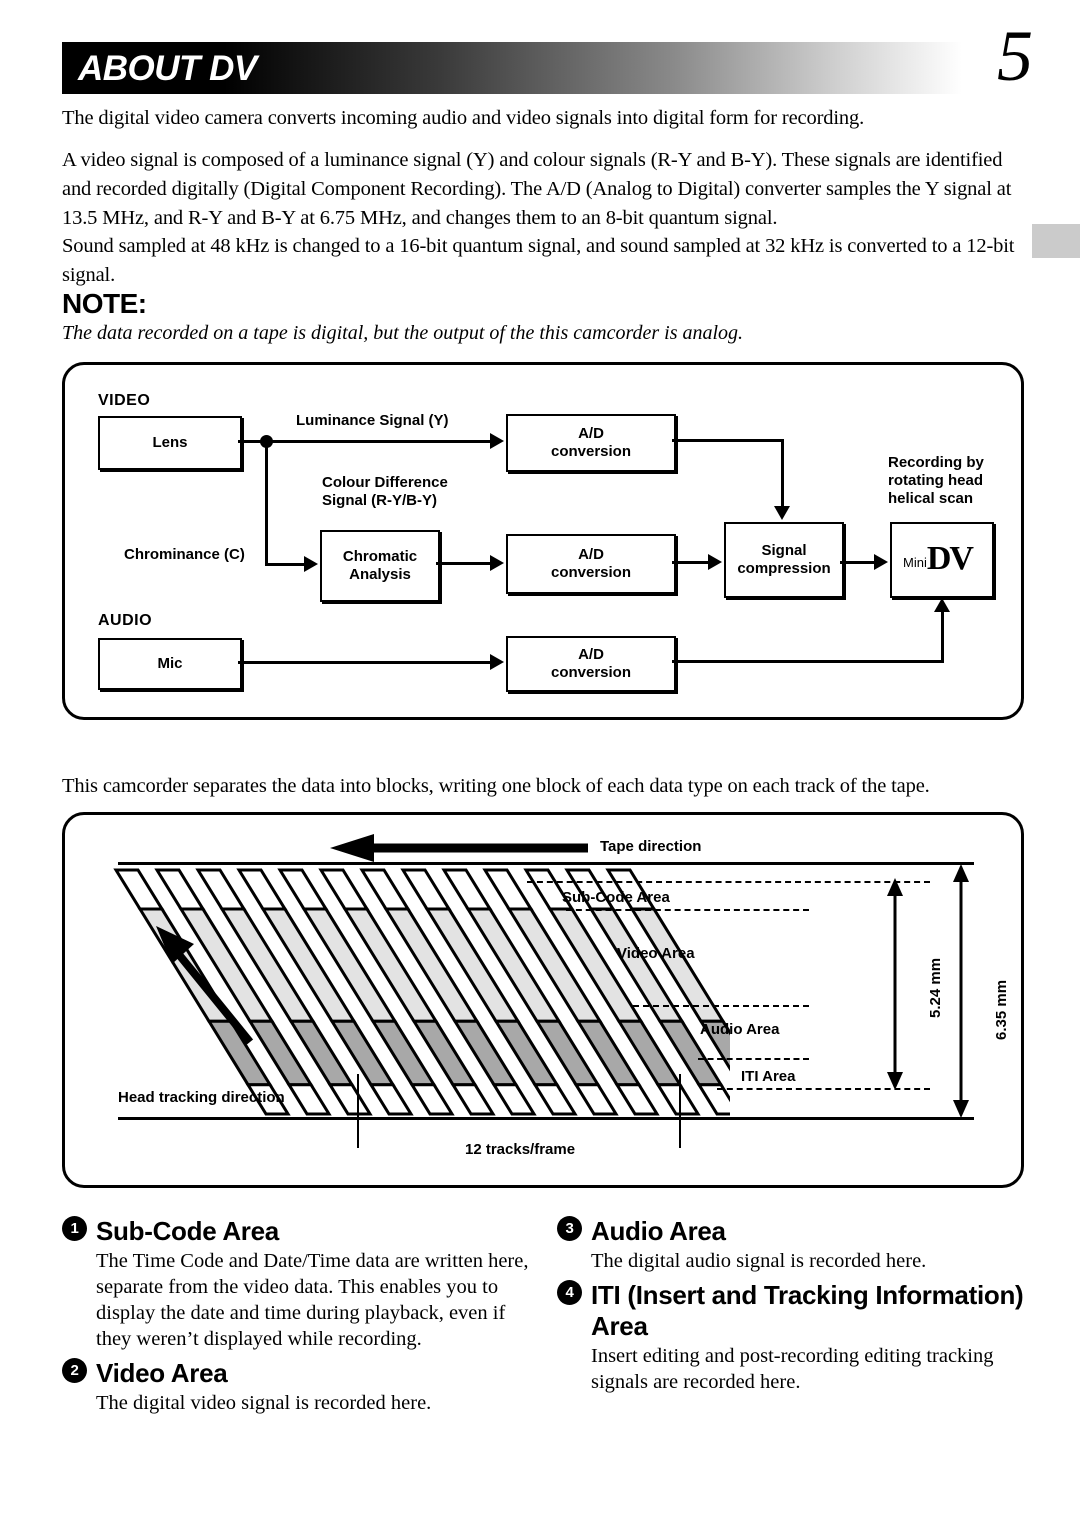 This screenshot has width=1080, height=1533. I want to click on section-title-2: Video Area, so click(162, 1373).